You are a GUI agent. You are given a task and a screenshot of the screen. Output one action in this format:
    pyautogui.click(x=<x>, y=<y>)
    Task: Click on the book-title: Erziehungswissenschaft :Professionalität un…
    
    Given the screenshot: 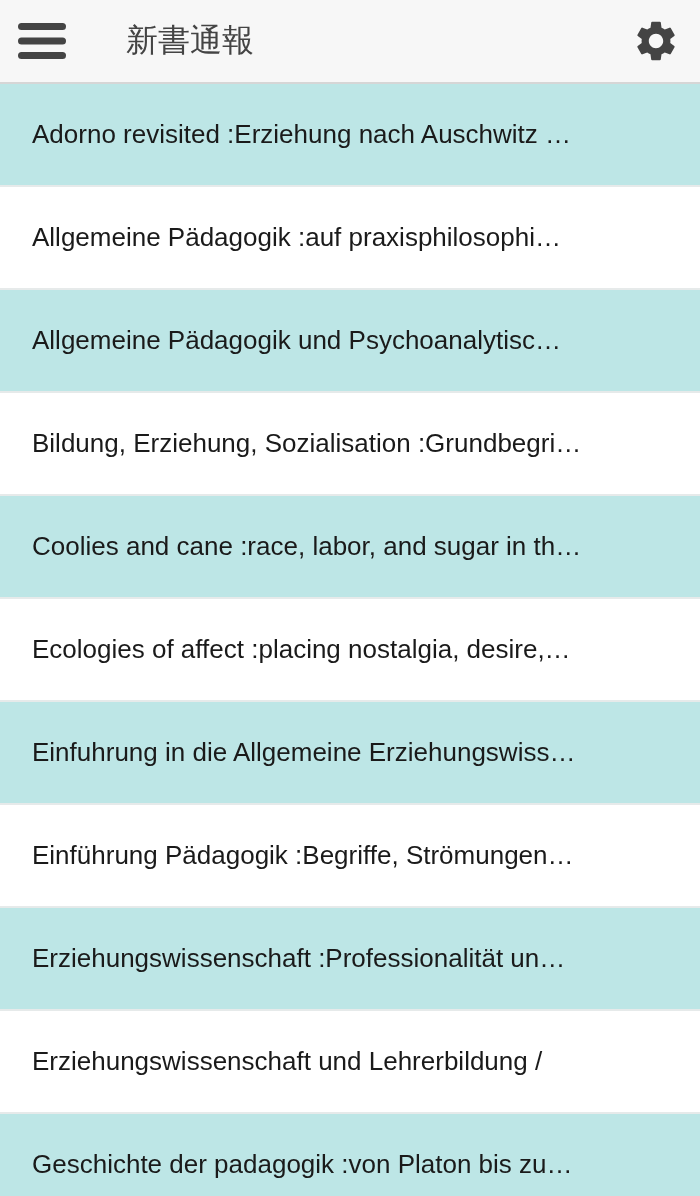 What is the action you would take?
    pyautogui.click(x=299, y=958)
    